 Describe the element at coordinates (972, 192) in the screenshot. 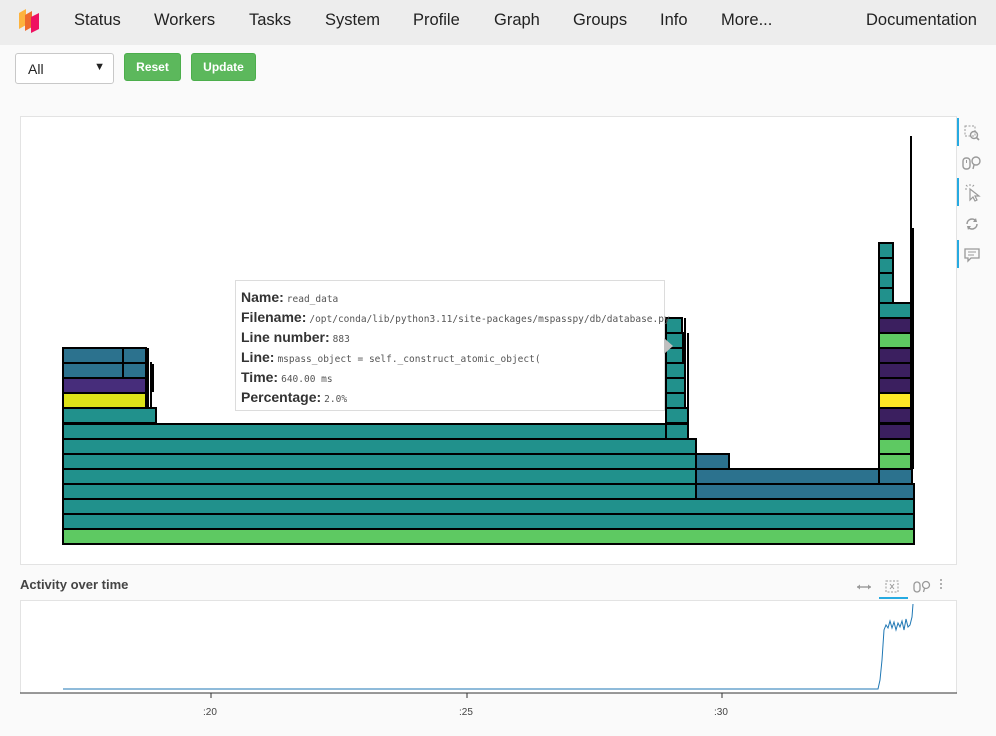

I see `tap-icon` at that location.